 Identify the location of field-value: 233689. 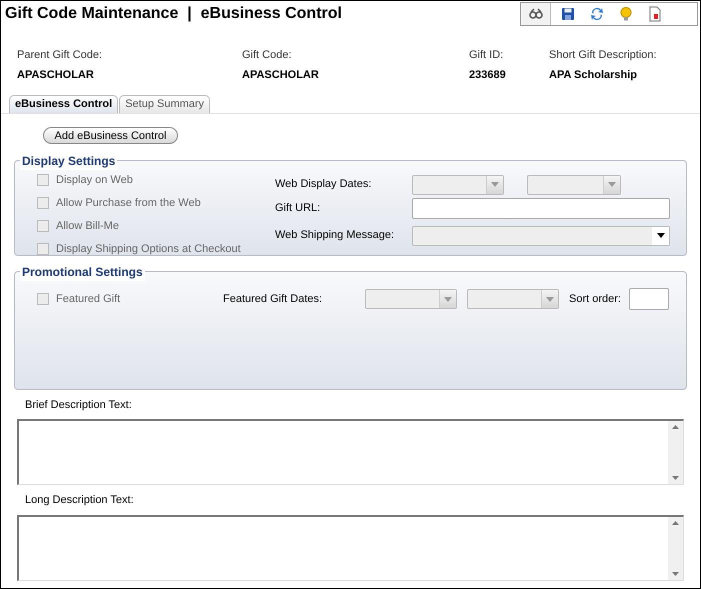
(488, 75).